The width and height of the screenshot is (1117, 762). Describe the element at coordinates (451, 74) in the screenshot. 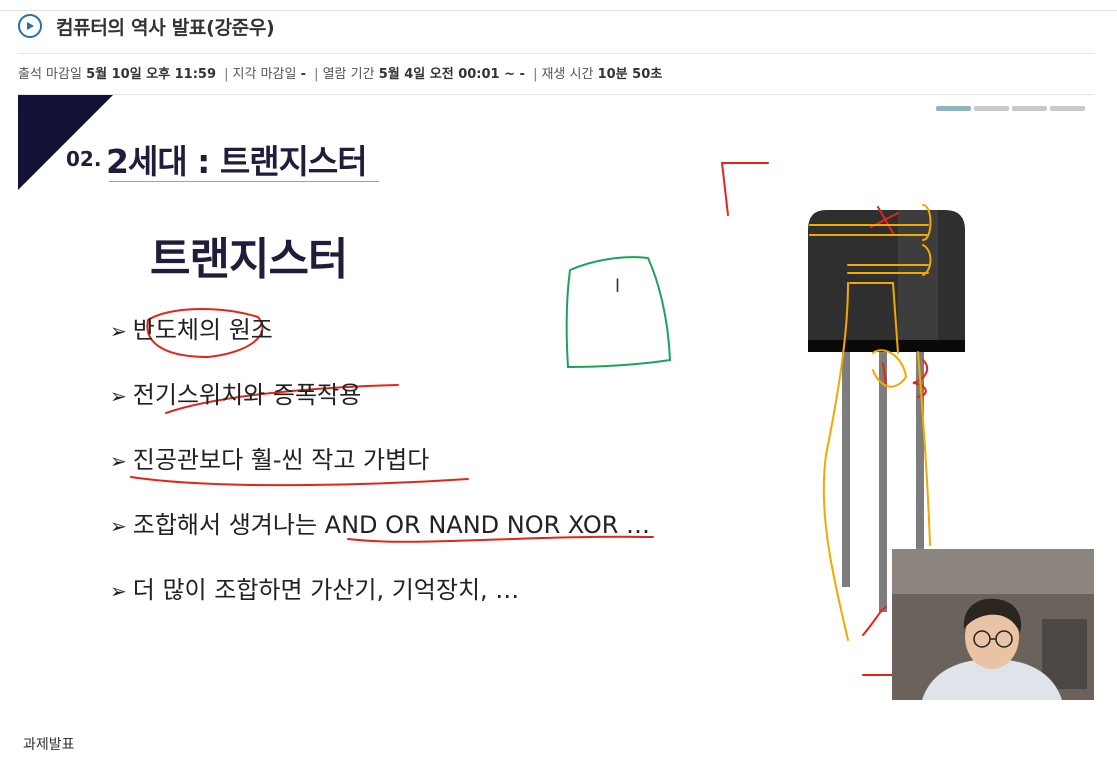

I see `view-period-value: 5월 4일 오전 00:01 ~ -` at that location.